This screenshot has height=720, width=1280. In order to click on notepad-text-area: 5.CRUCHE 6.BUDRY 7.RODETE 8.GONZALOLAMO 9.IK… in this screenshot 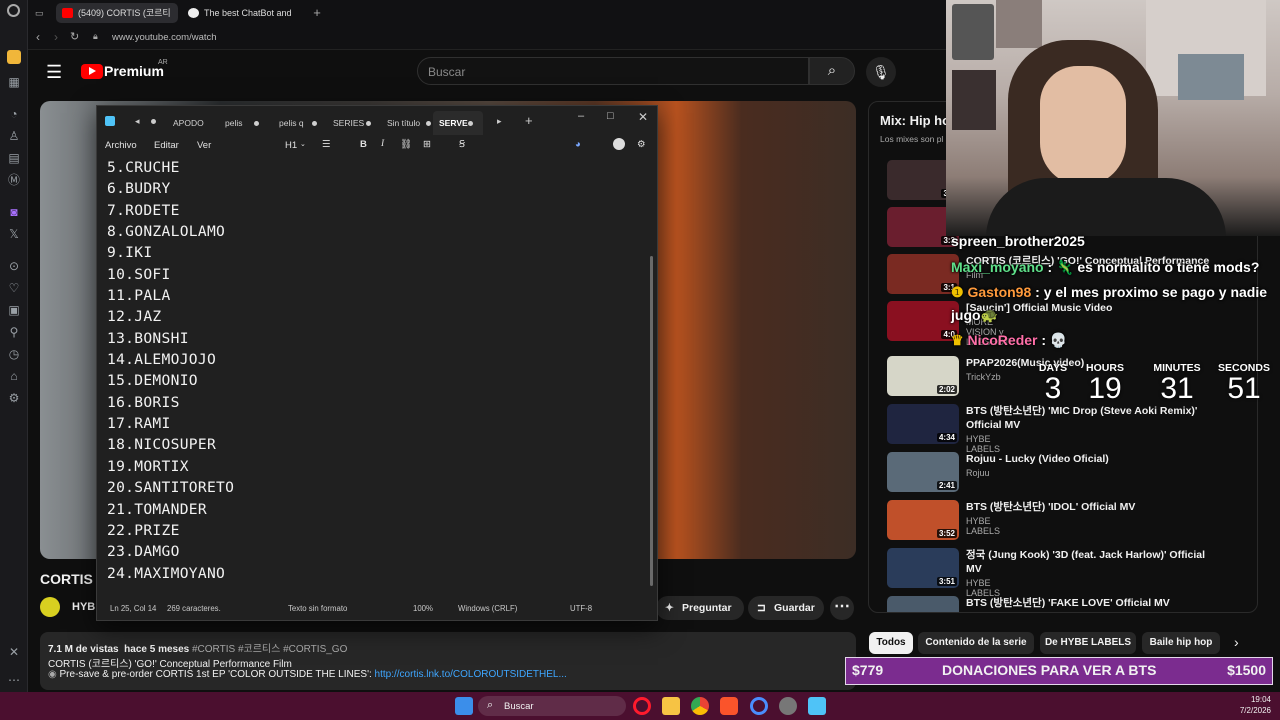, I will do `click(170, 370)`.